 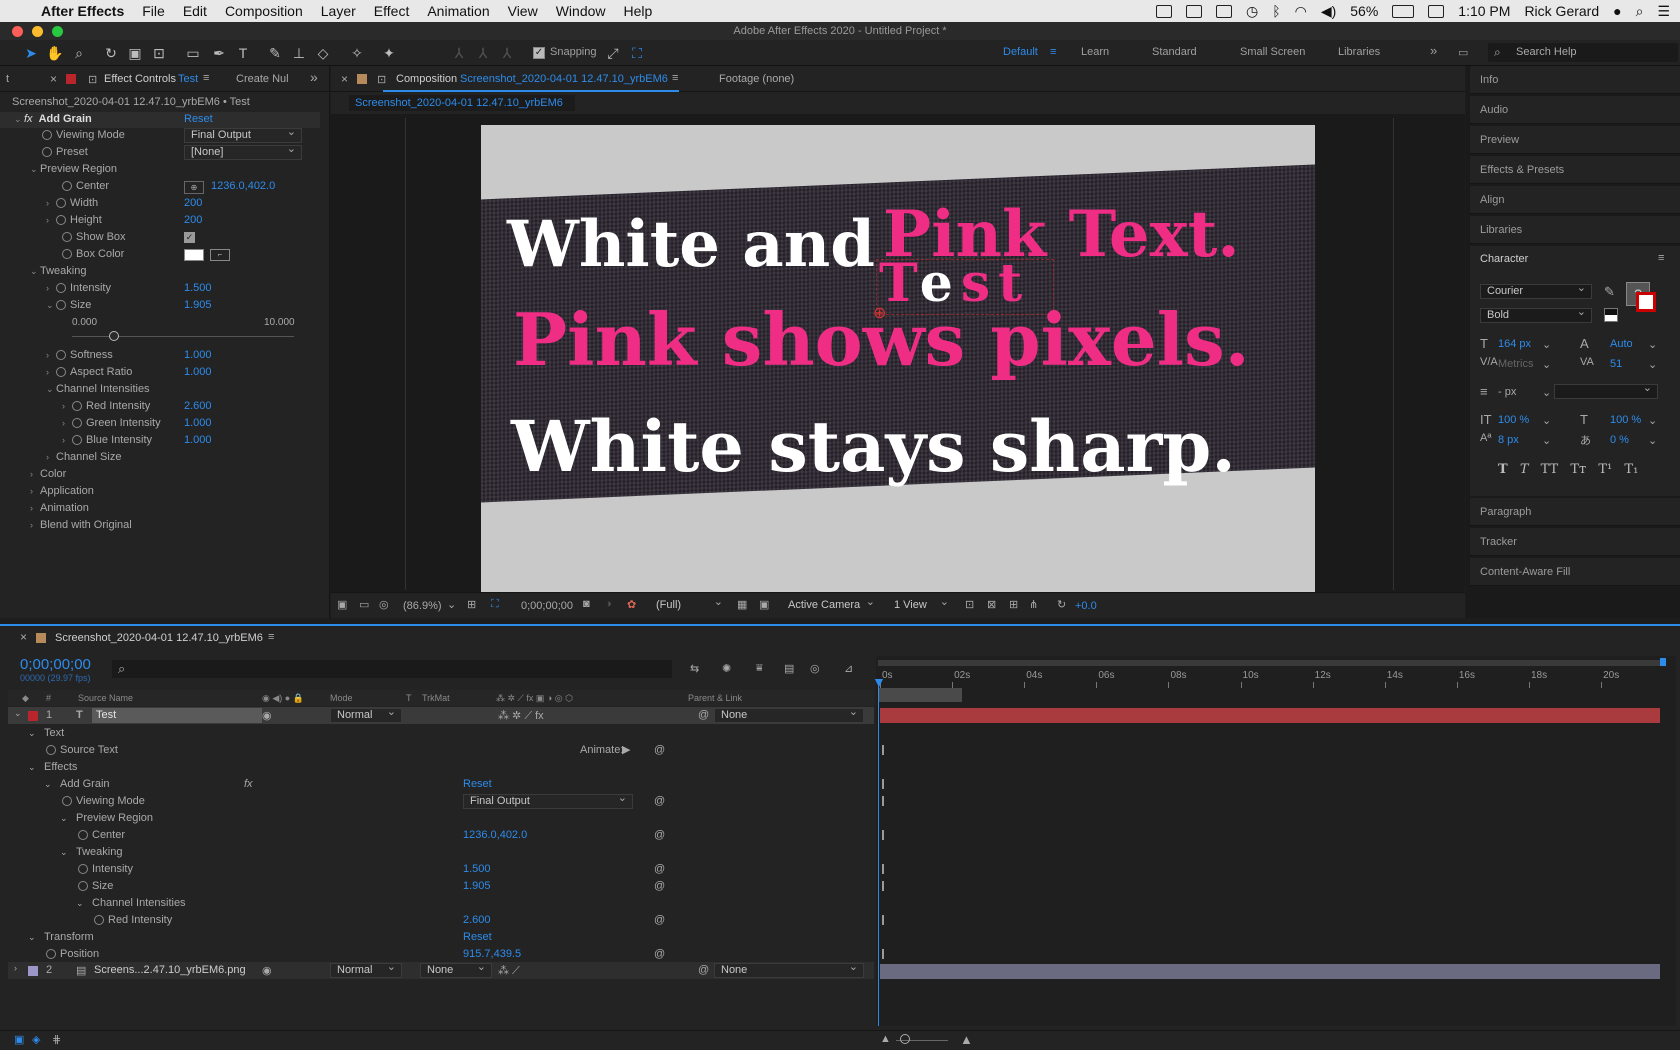 What do you see at coordinates (905, 1039) in the screenshot?
I see `time-zoom-knob` at bounding box center [905, 1039].